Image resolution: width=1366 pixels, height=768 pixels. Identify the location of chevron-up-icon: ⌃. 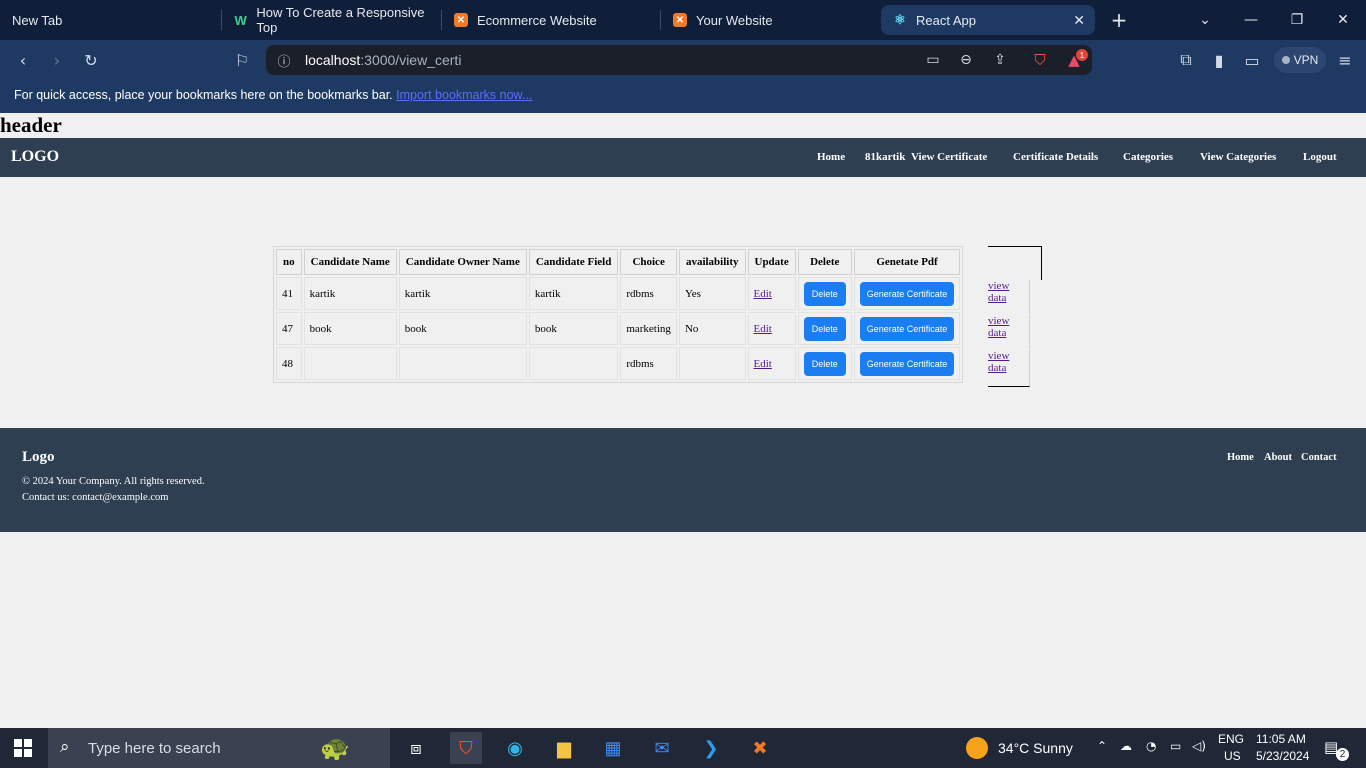
(1102, 746).